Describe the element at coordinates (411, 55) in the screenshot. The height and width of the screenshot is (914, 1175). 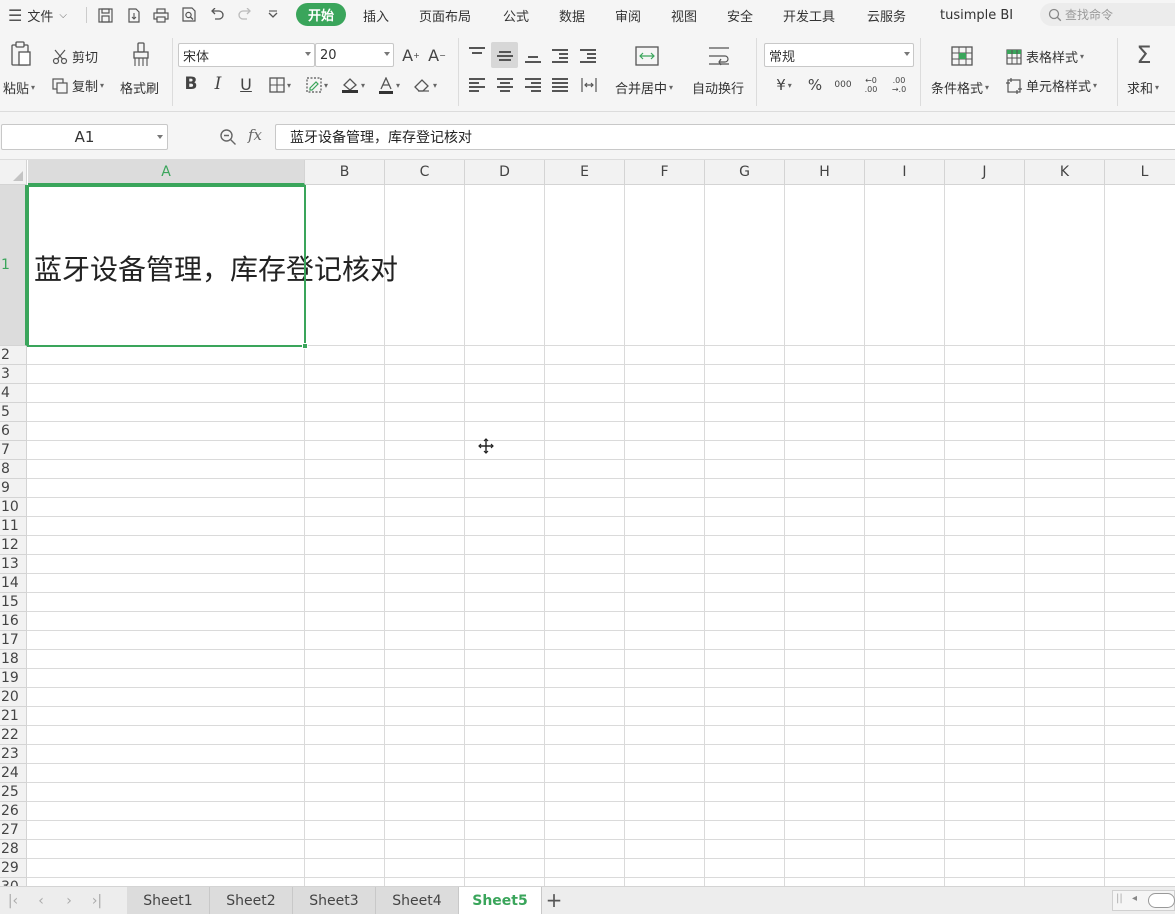
I see `increase-font-size-icon: A +` at that location.